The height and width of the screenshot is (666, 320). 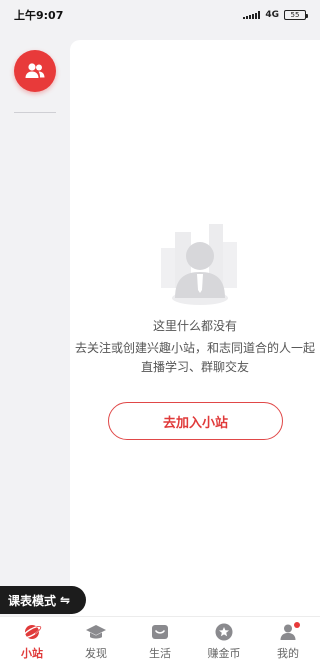 What do you see at coordinates (160, 632) in the screenshot?
I see `cup-icon` at bounding box center [160, 632].